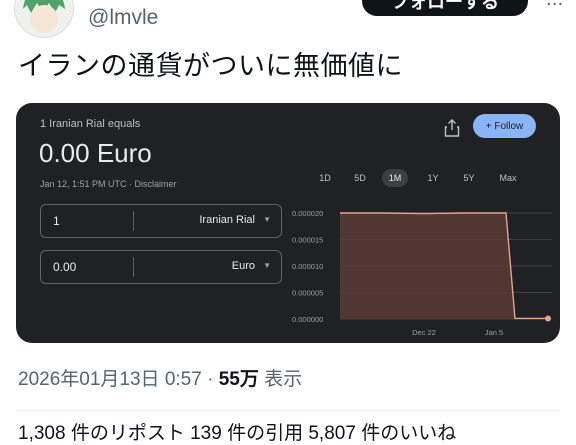  What do you see at coordinates (161, 221) in the screenshot?
I see `from-amount-field: 1 Iranian Rial ▼` at bounding box center [161, 221].